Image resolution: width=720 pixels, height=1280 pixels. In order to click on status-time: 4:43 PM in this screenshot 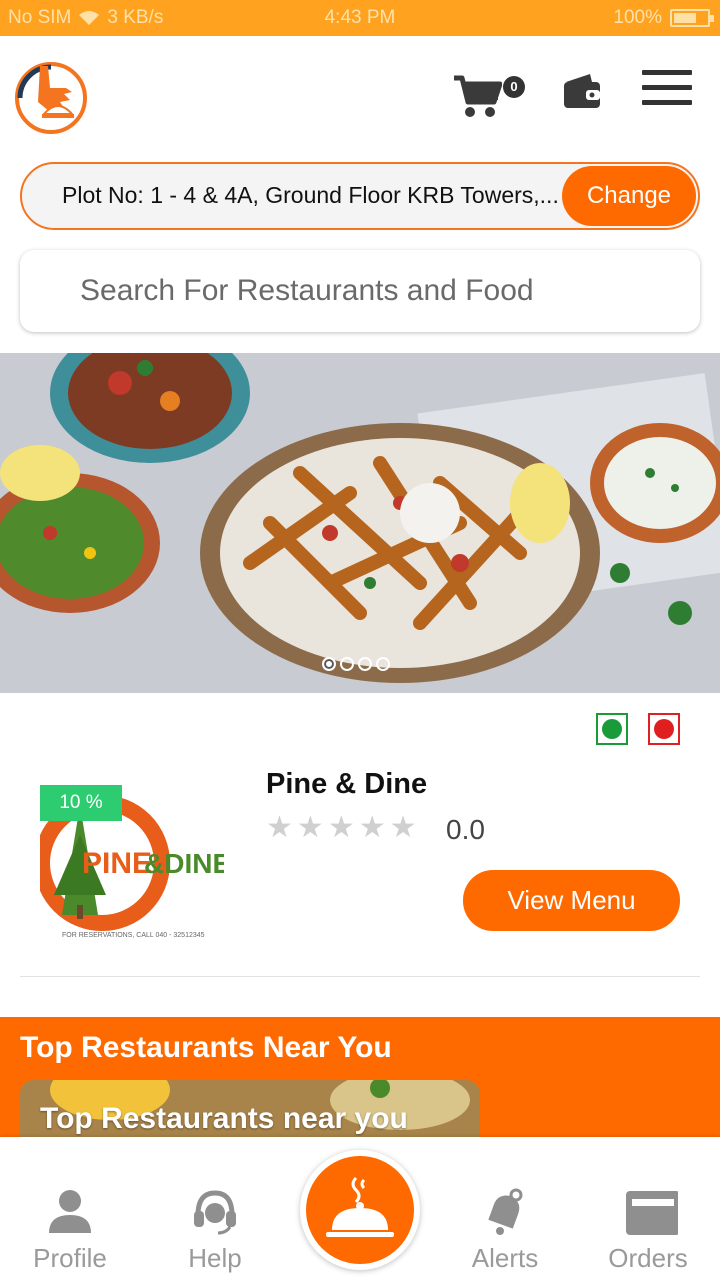, I will do `click(360, 17)`.